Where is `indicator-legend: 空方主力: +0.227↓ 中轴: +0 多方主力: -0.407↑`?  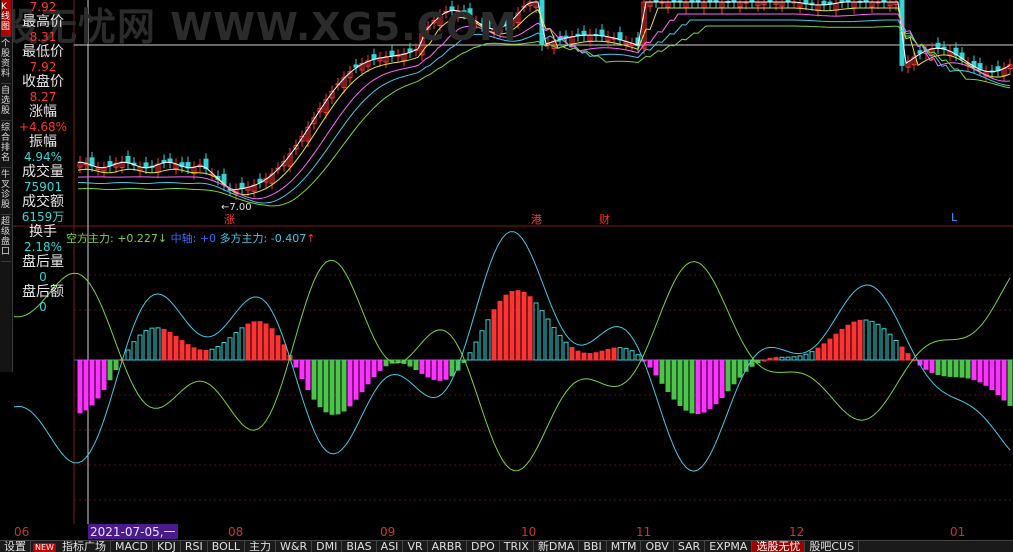 indicator-legend: 空方主力: +0.227↓ 中轴: +0 多方主力: -0.407↑ is located at coordinates (190, 238).